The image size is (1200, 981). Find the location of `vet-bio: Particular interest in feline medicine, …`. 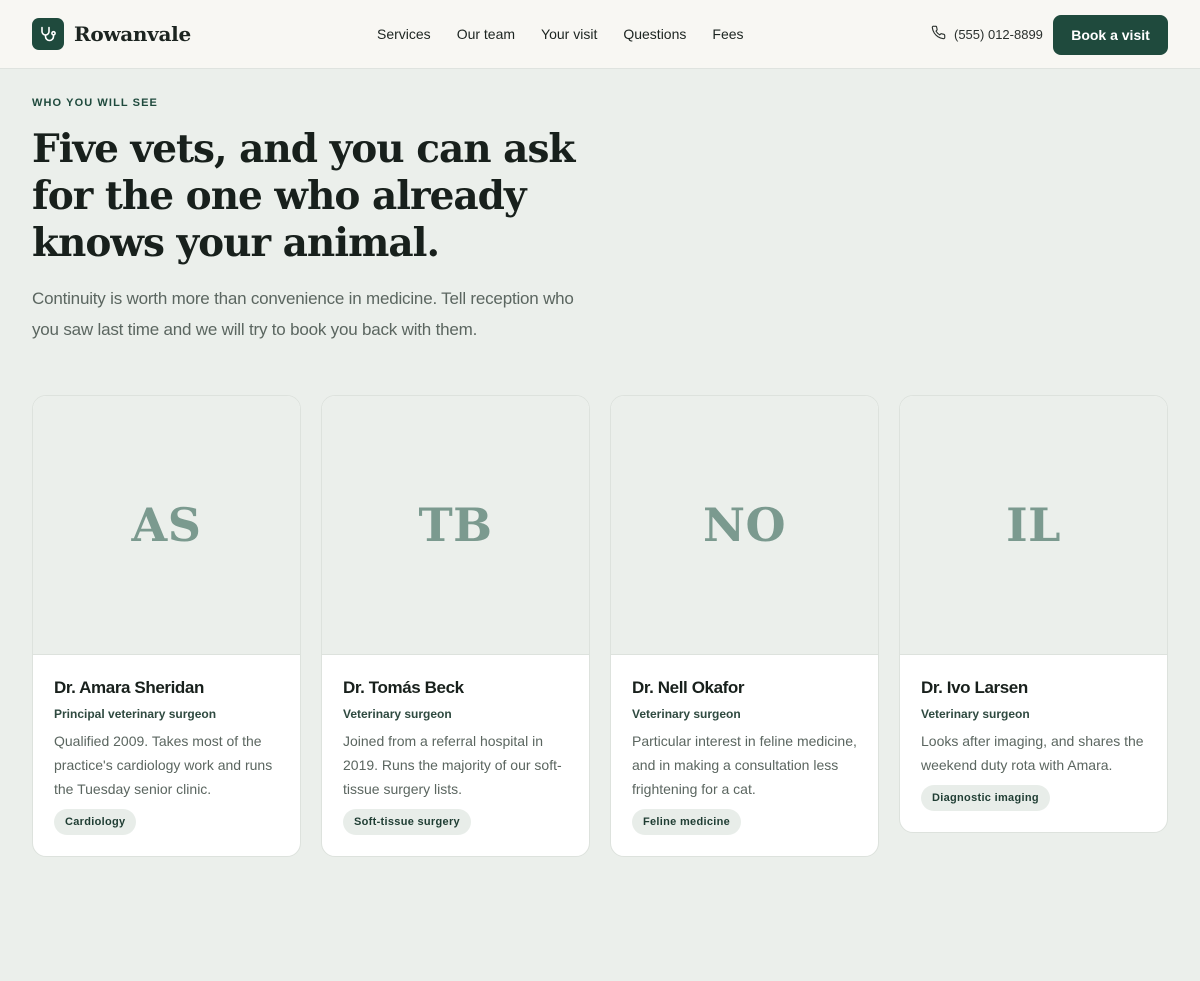

vet-bio: Particular interest in feline medicine, … is located at coordinates (744, 765).